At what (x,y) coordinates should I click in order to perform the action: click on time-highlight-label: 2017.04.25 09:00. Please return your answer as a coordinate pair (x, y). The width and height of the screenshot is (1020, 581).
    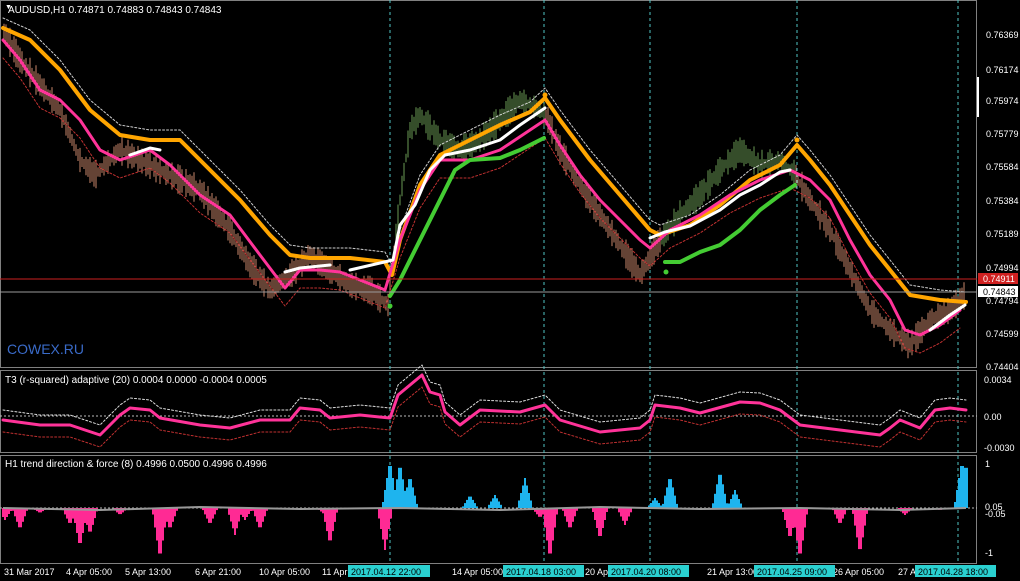
    Looking at the image, I should click on (792, 572).